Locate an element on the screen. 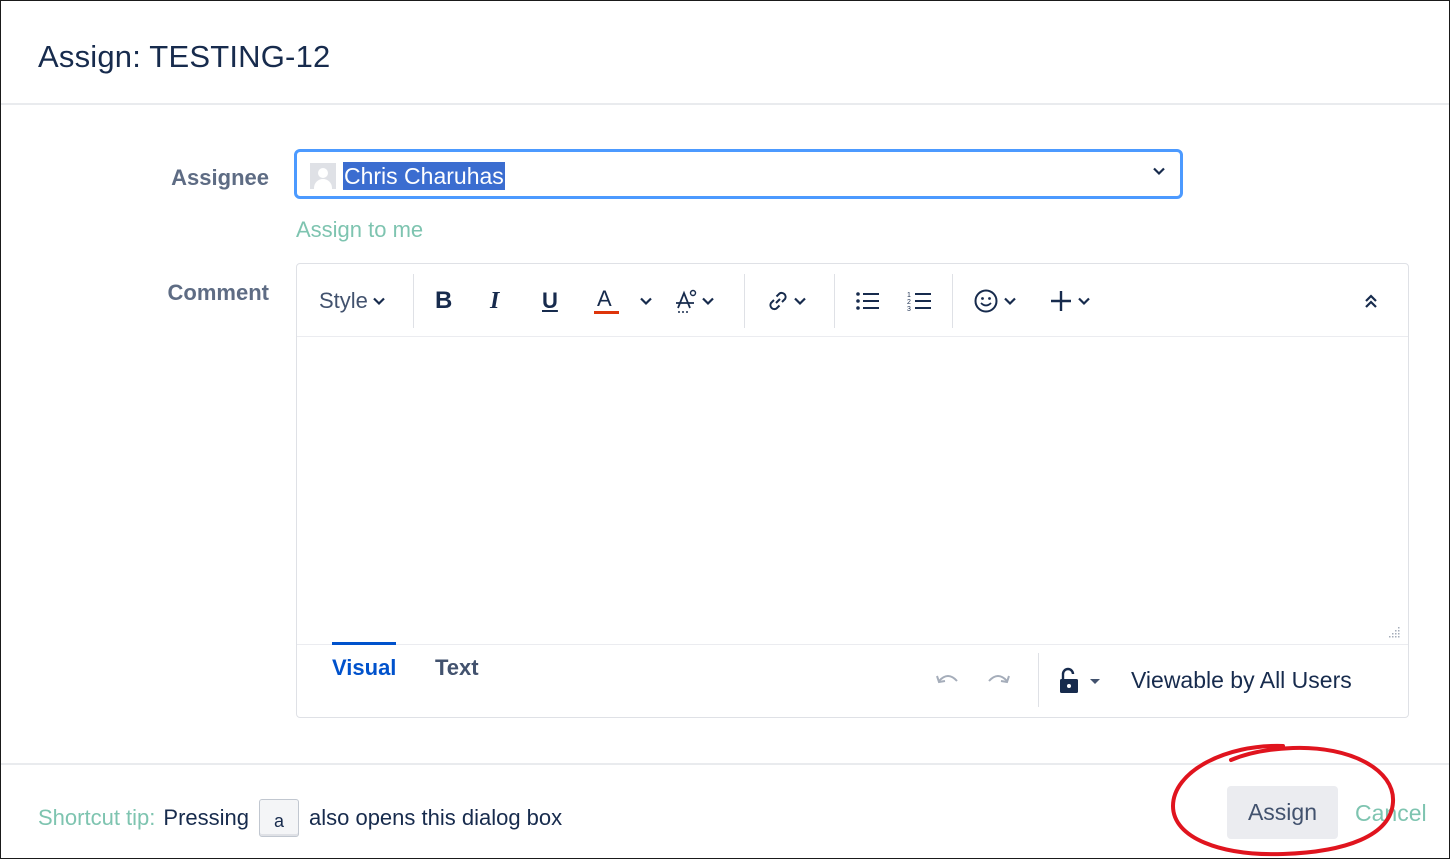 The image size is (1450, 859). dialog-header: Assign: TESTING-12 is located at coordinates (725, 53).